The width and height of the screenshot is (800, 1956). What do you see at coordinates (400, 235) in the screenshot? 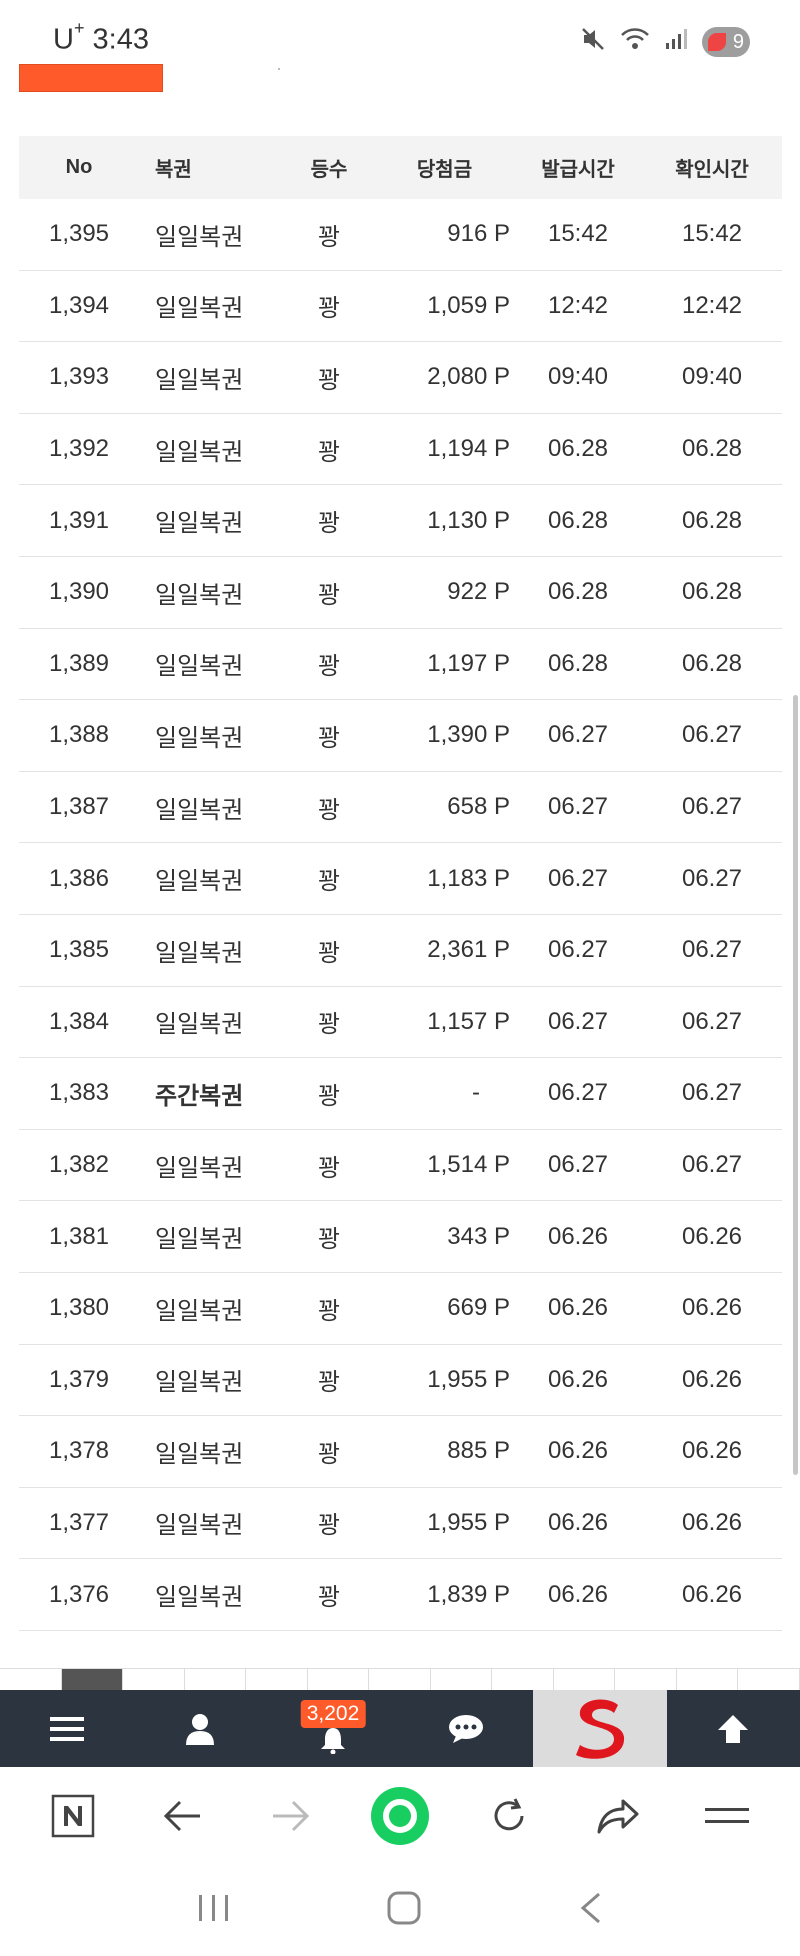
I see `table-row: 1,395 일일복권 꽝 916 P 15:42 15:42` at bounding box center [400, 235].